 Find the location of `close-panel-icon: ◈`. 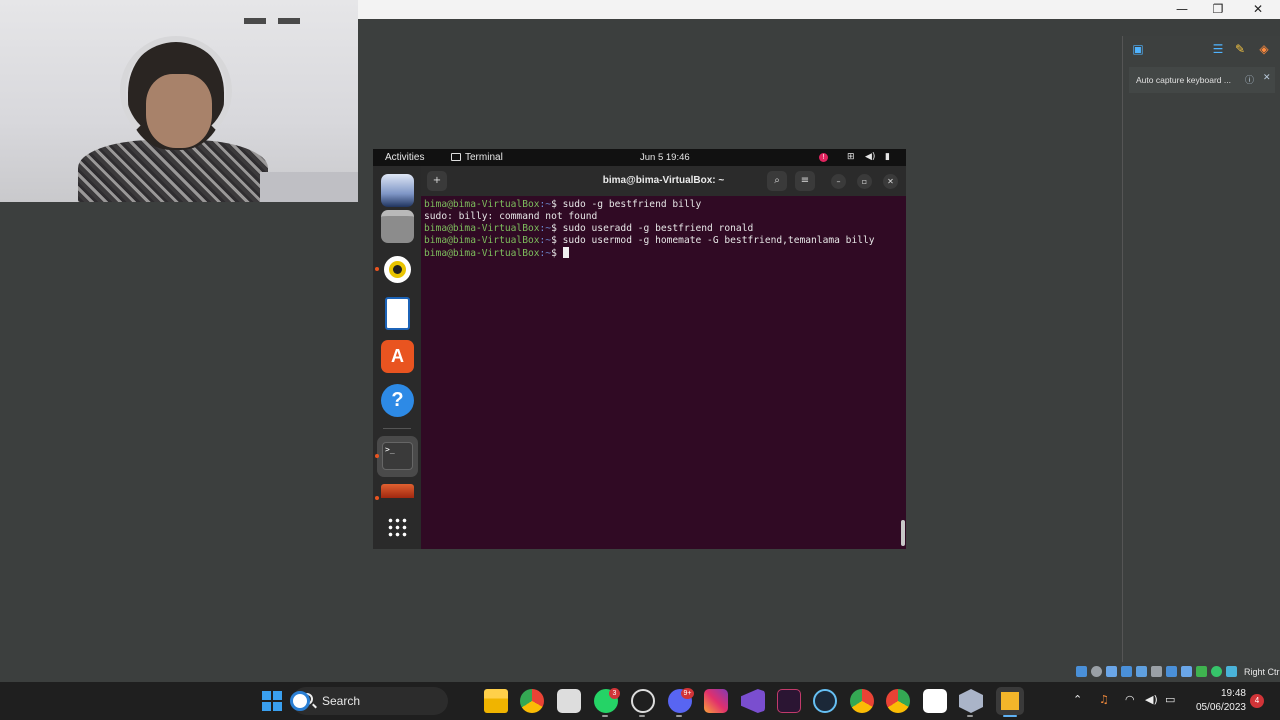

close-panel-icon: ◈ is located at coordinates (1264, 49).